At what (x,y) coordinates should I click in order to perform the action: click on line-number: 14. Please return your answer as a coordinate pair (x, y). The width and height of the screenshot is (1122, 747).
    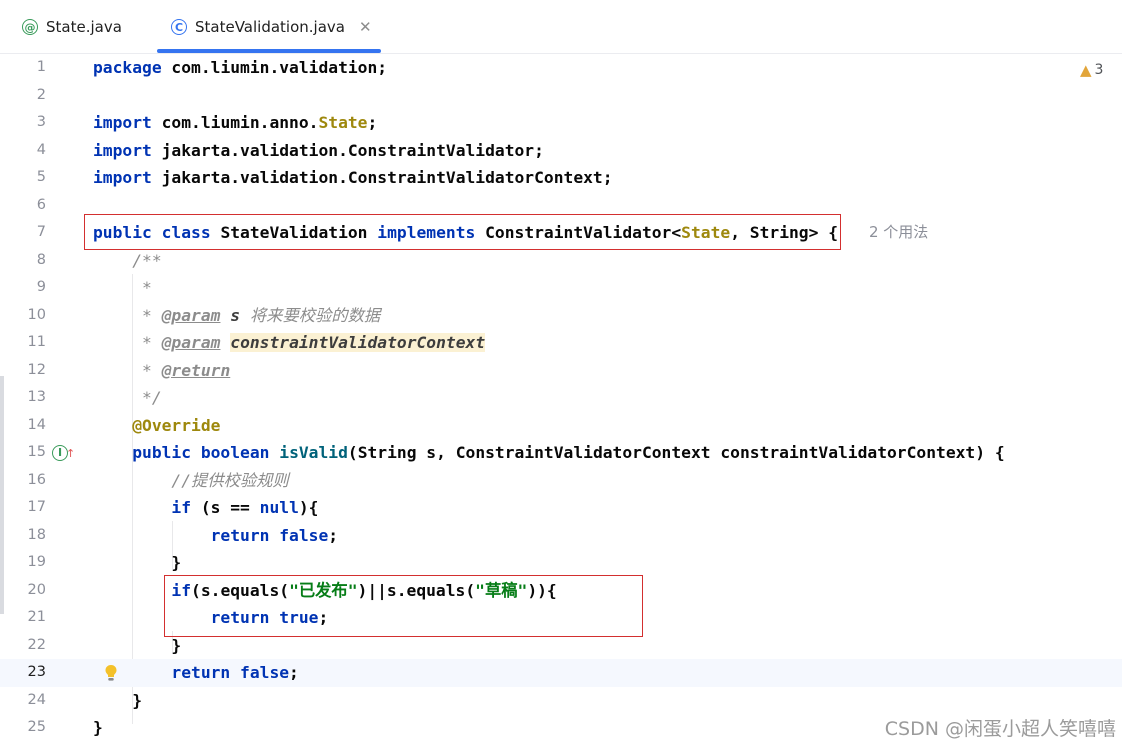
    Looking at the image, I should click on (23, 426).